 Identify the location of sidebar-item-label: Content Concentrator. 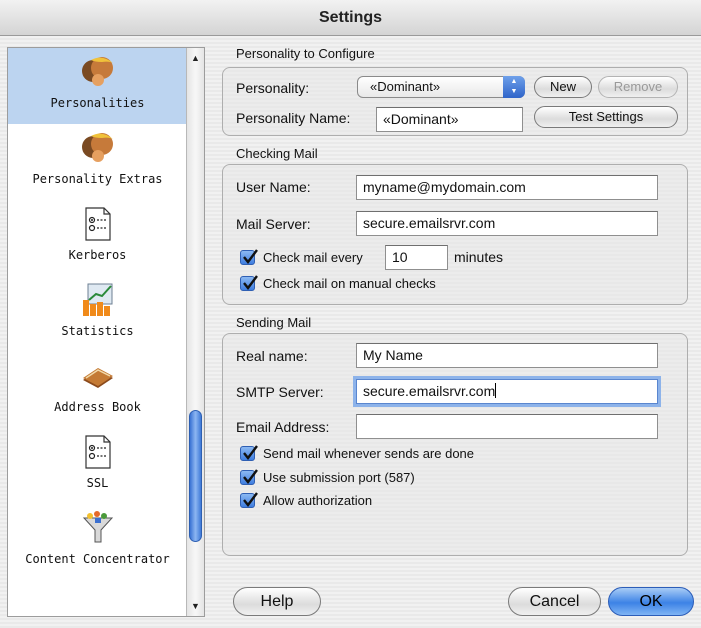
(97, 559).